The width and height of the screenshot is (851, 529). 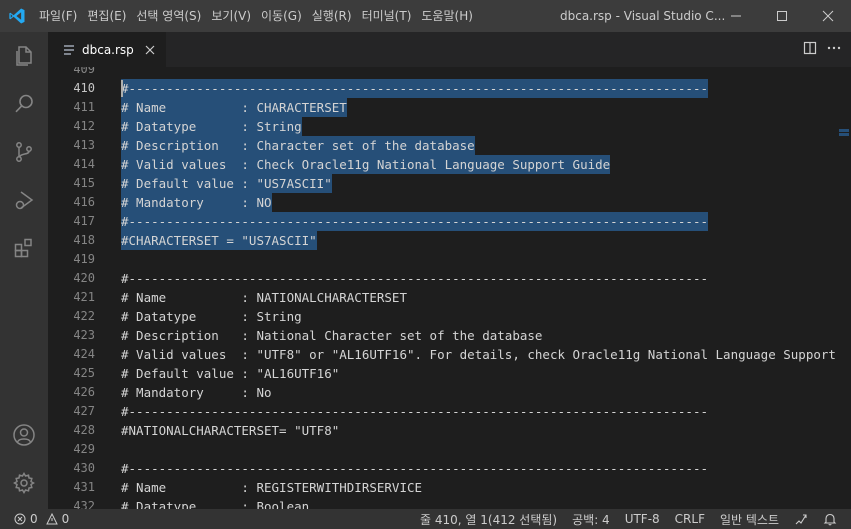 I want to click on menu-edit: 편집(E), so click(x=106, y=16).